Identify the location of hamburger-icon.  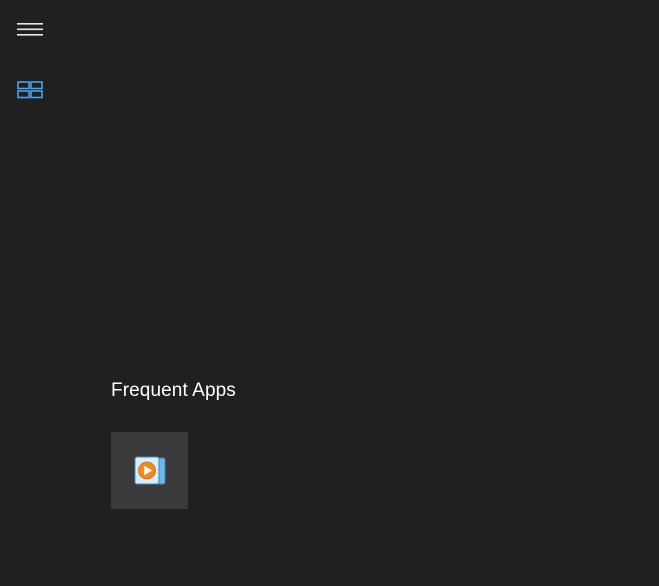
(30, 29).